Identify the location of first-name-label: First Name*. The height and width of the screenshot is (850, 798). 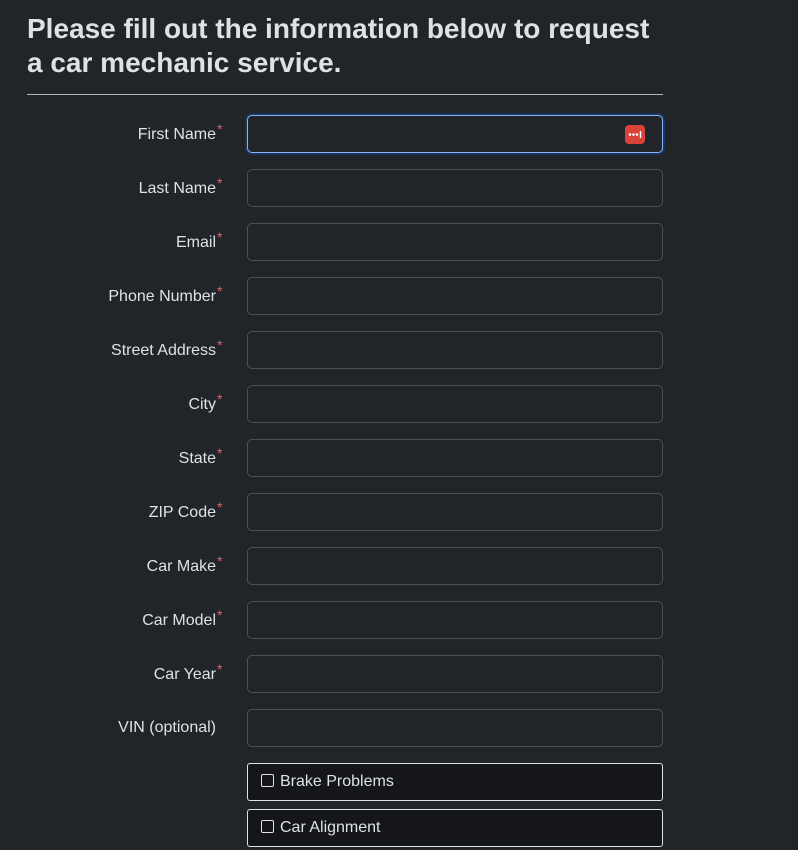
(180, 132).